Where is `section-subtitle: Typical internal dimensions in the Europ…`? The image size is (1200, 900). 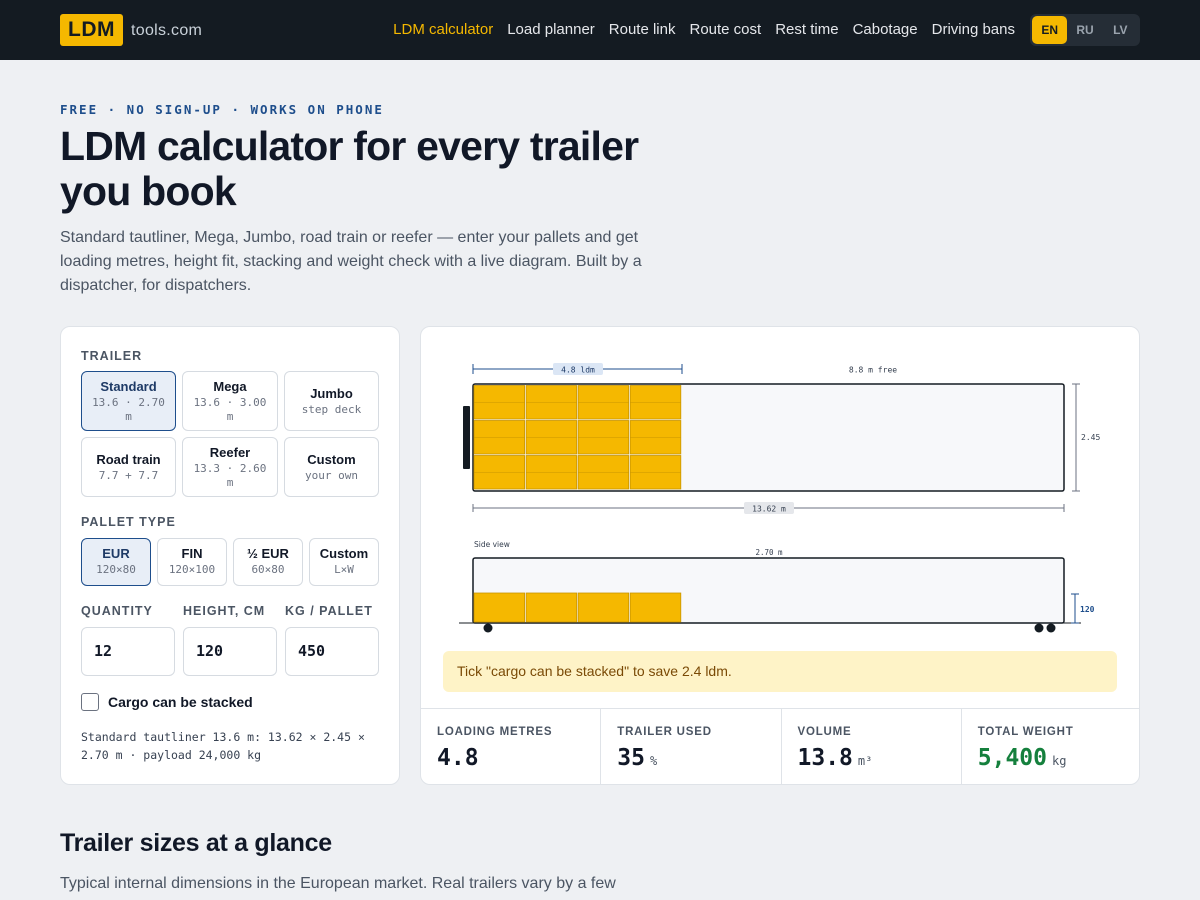
section-subtitle: Typical internal dimensions in the Europ… is located at coordinates (338, 883).